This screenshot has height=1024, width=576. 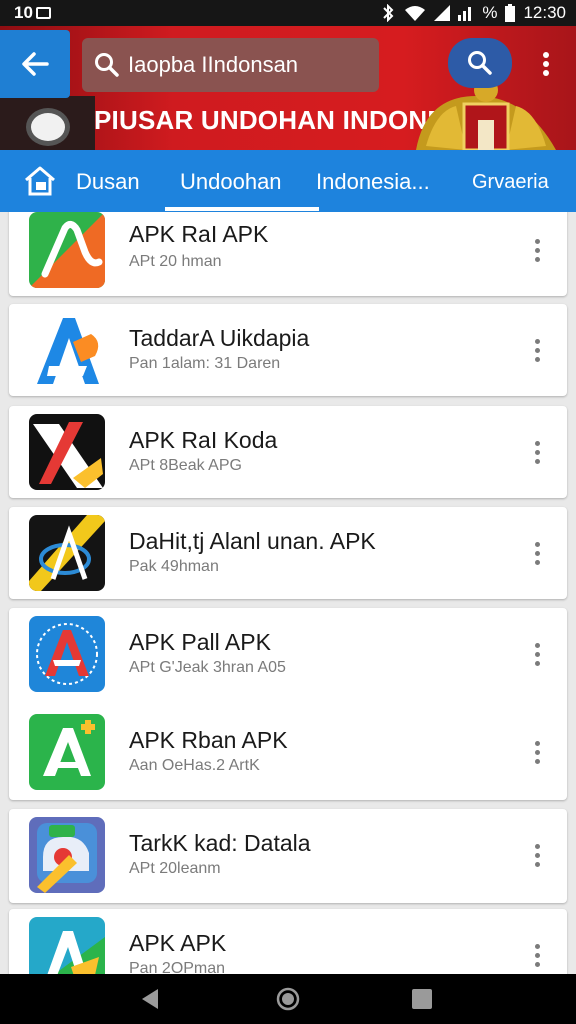 I want to click on status-left: 10, so click(x=32, y=13).